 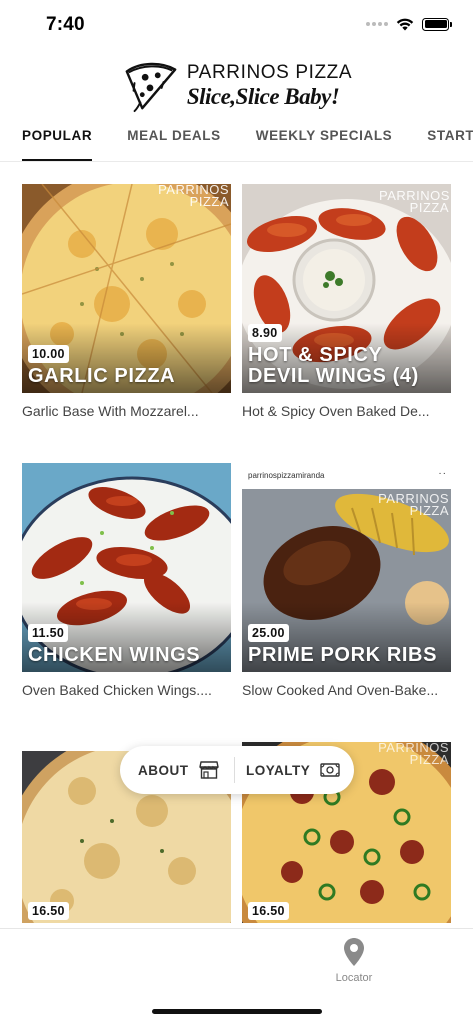 I want to click on status-icons, so click(x=409, y=24).